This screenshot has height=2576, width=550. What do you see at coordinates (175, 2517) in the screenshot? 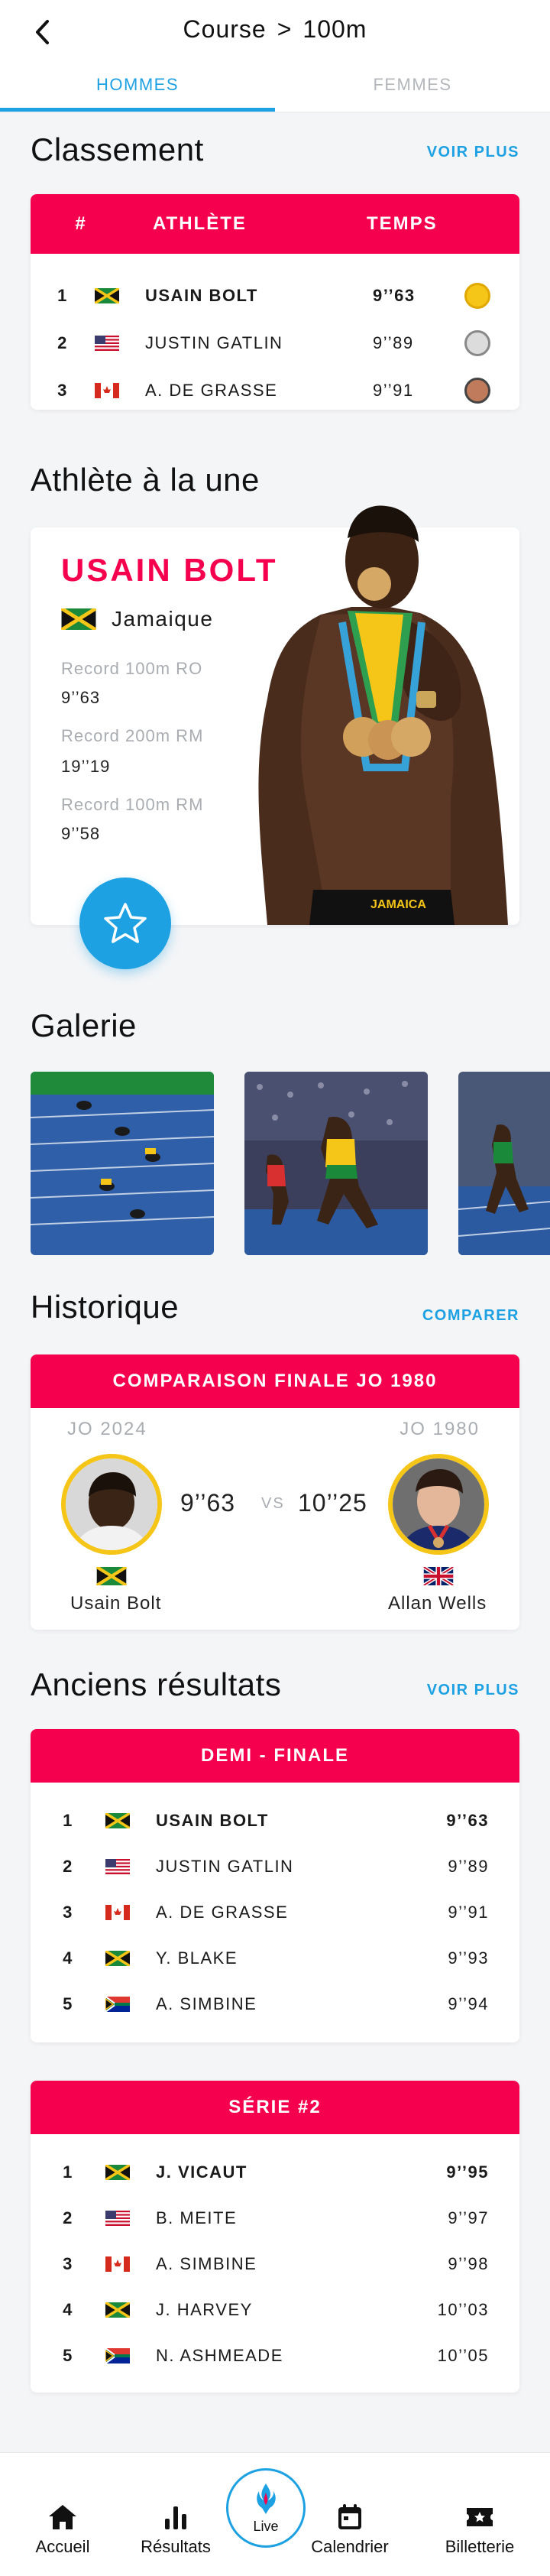
I see `bar-chart-icon` at bounding box center [175, 2517].